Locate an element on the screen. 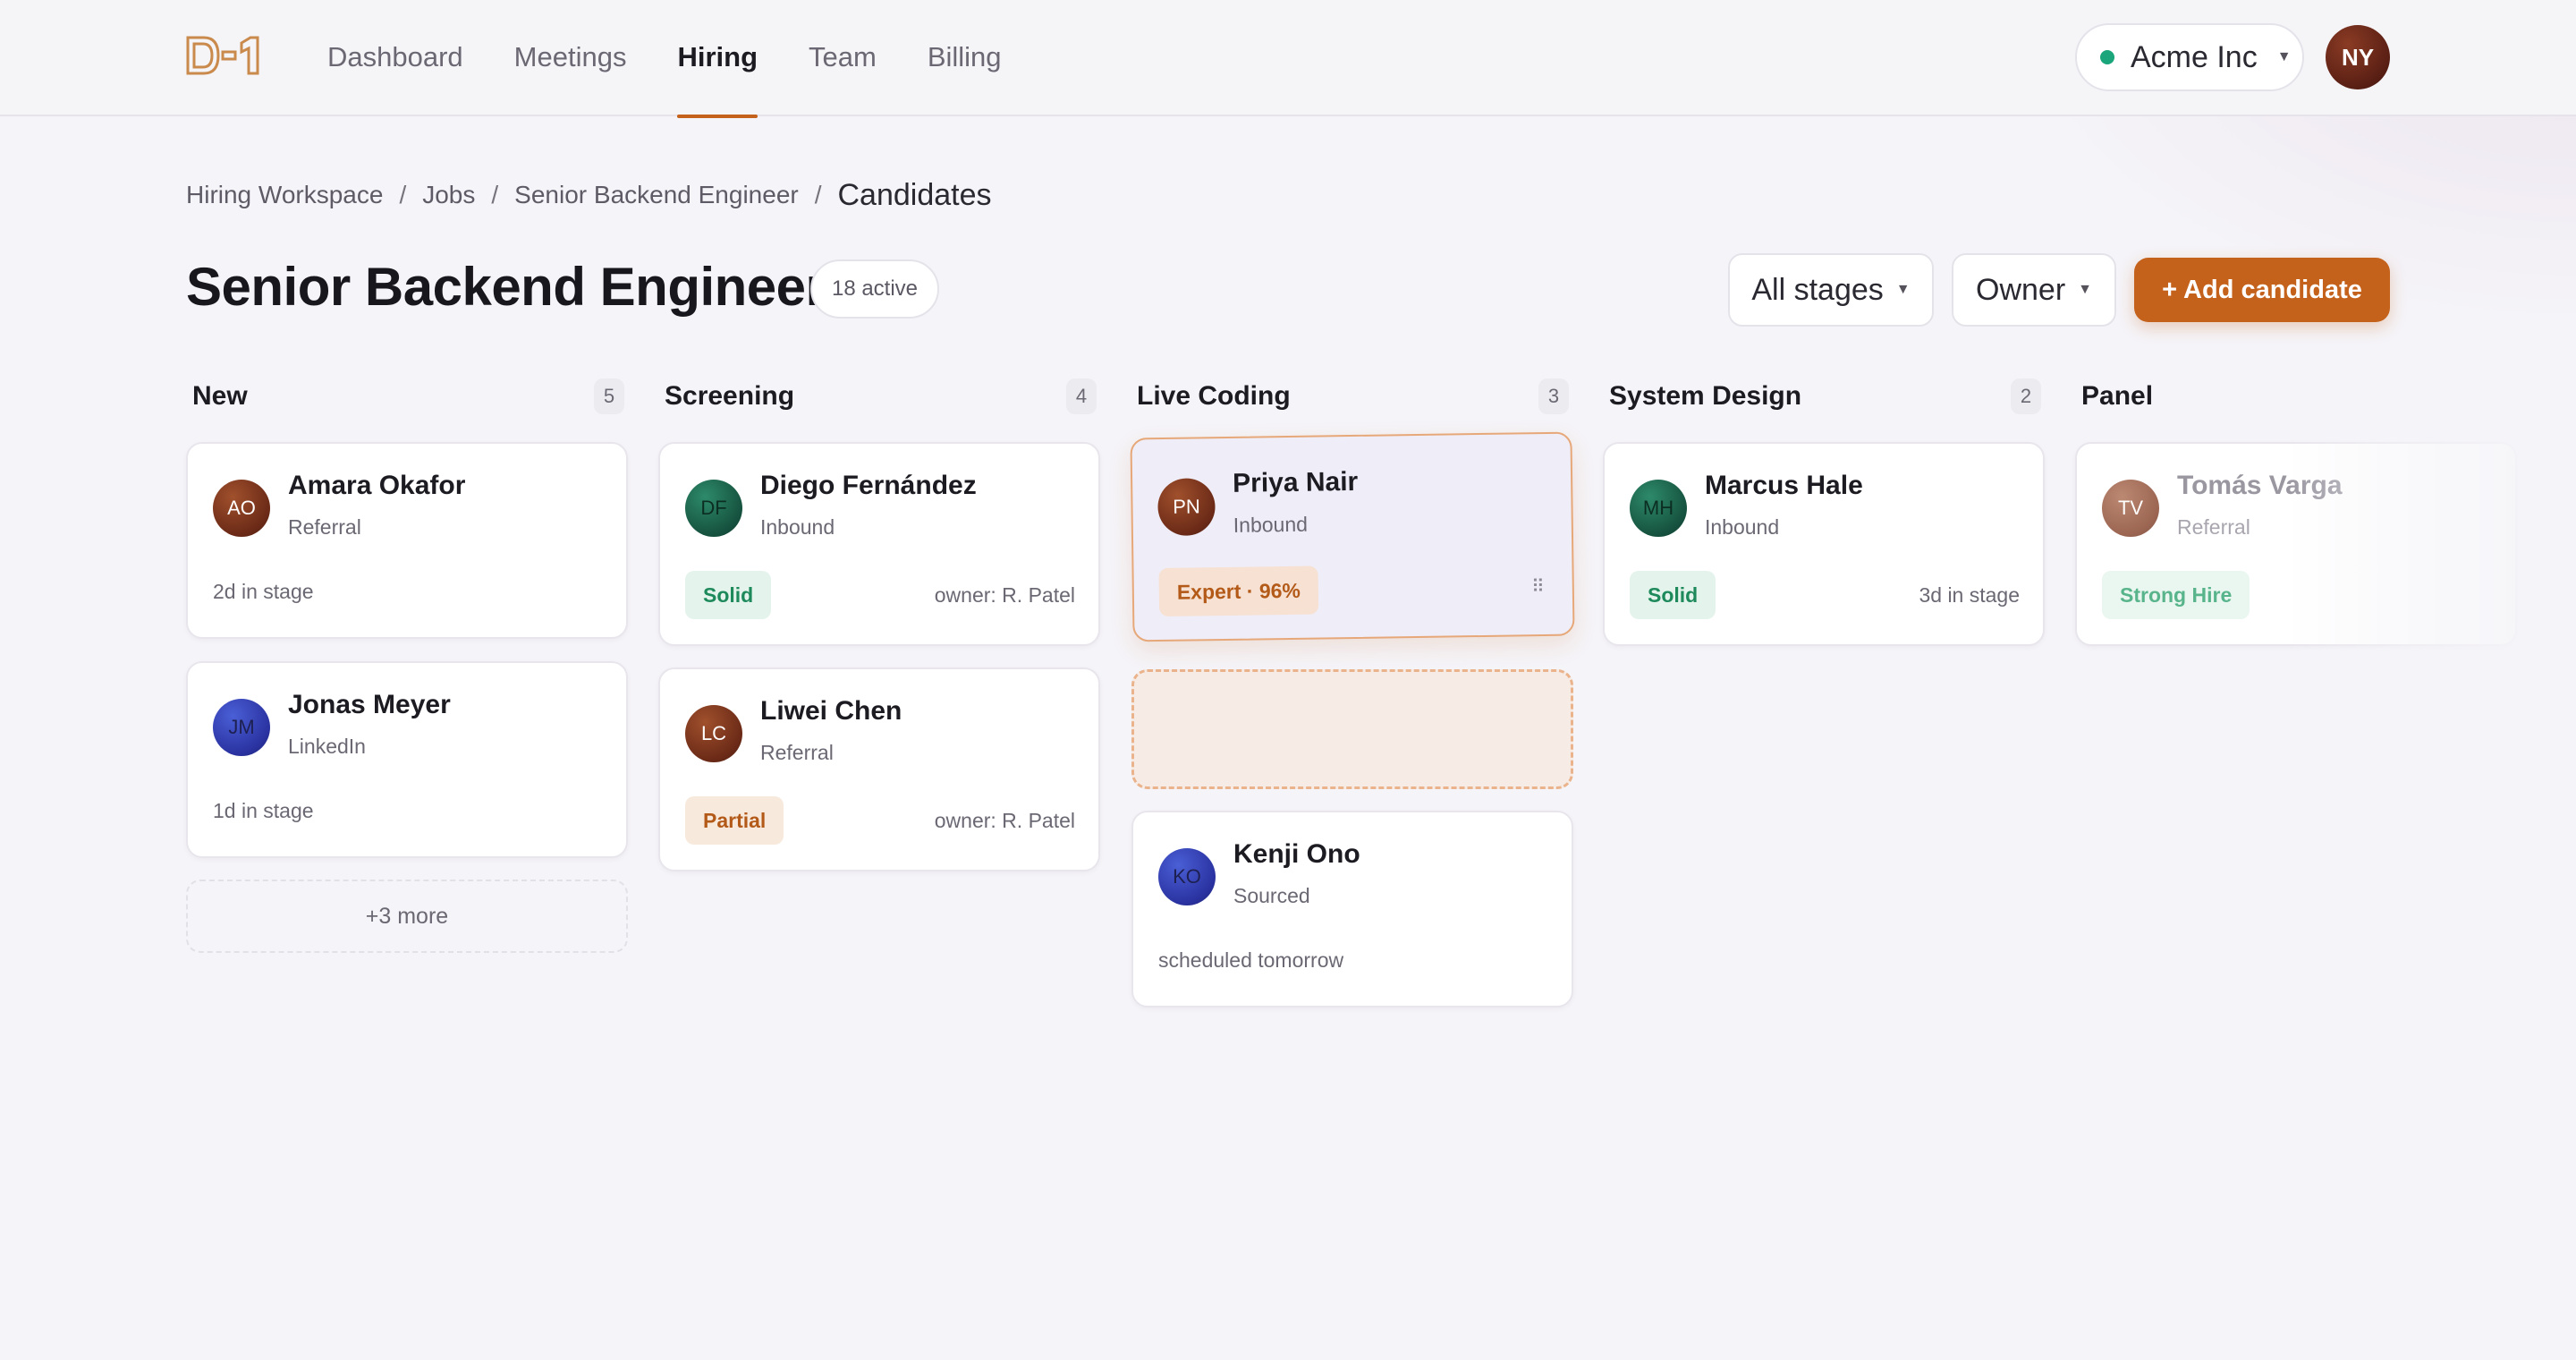 The image size is (2576, 1360). column-title: New is located at coordinates (220, 396).